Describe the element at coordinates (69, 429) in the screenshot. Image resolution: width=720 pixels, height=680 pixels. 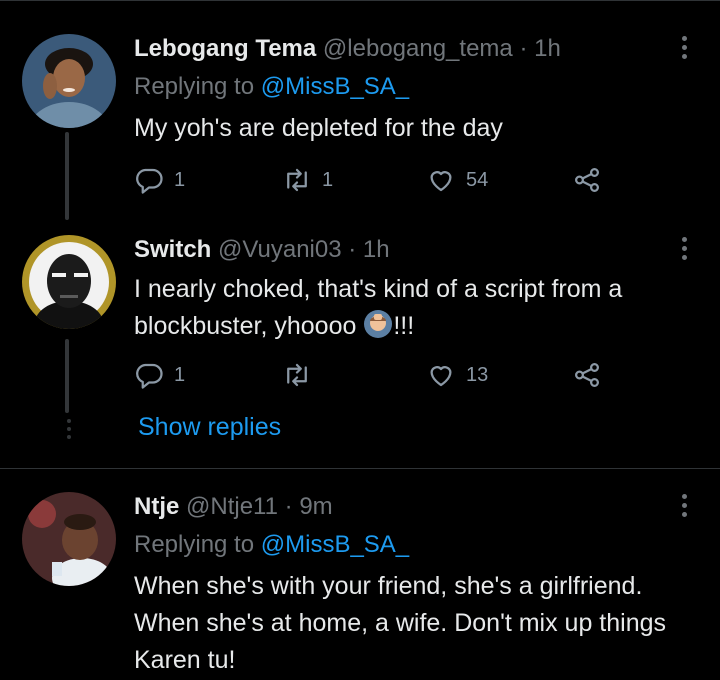
I see `thread-continuation-dots` at that location.